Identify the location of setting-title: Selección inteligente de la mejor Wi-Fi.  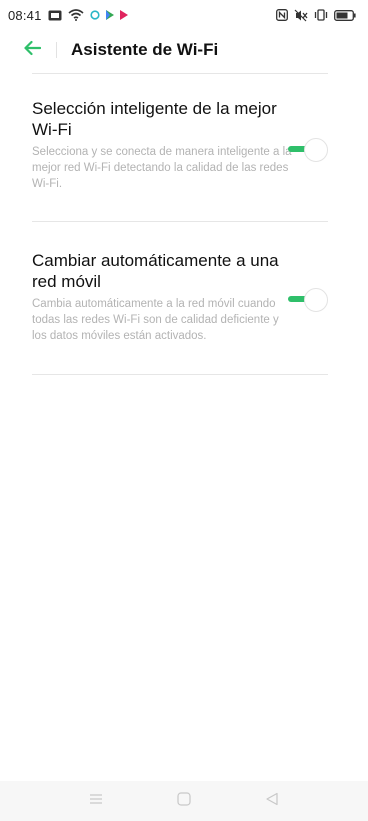
(154, 119).